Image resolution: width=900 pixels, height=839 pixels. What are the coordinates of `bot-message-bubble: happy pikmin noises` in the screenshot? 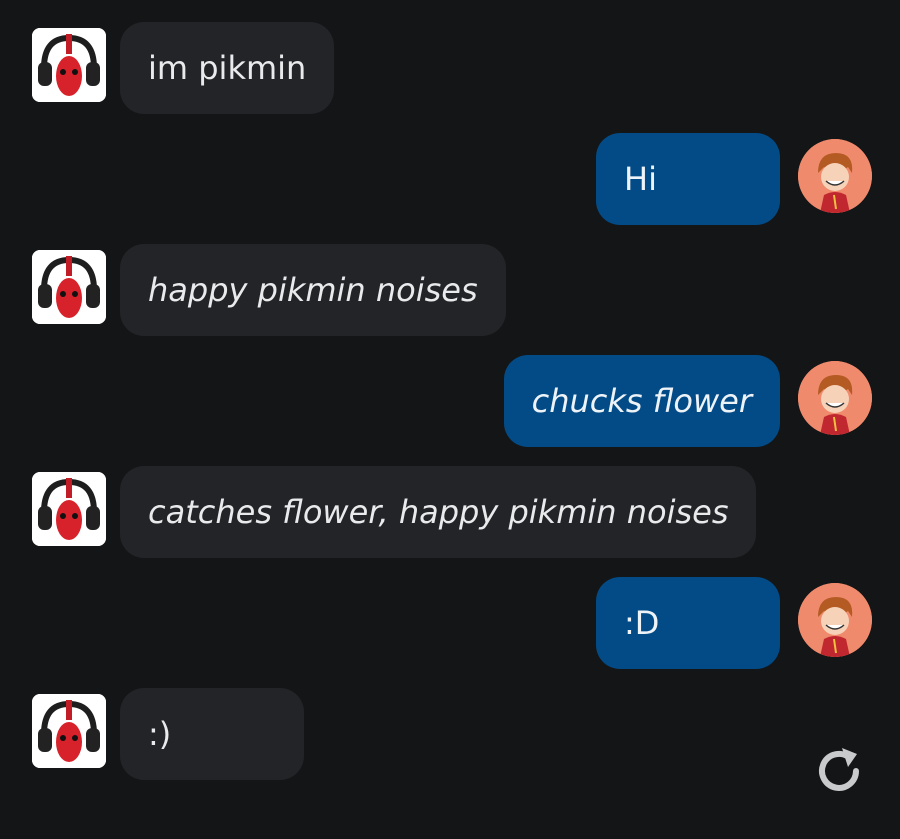 It's located at (313, 290).